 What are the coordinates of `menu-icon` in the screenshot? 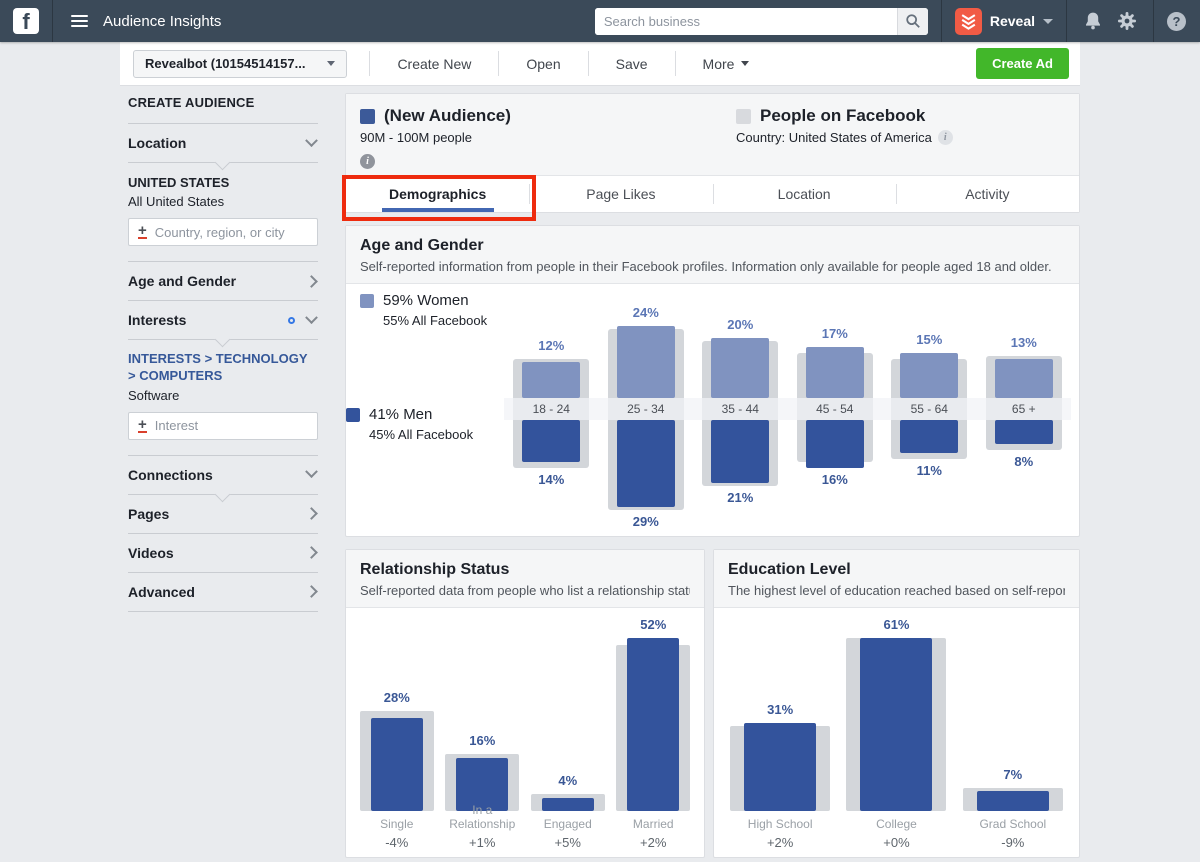 It's located at (79, 21).